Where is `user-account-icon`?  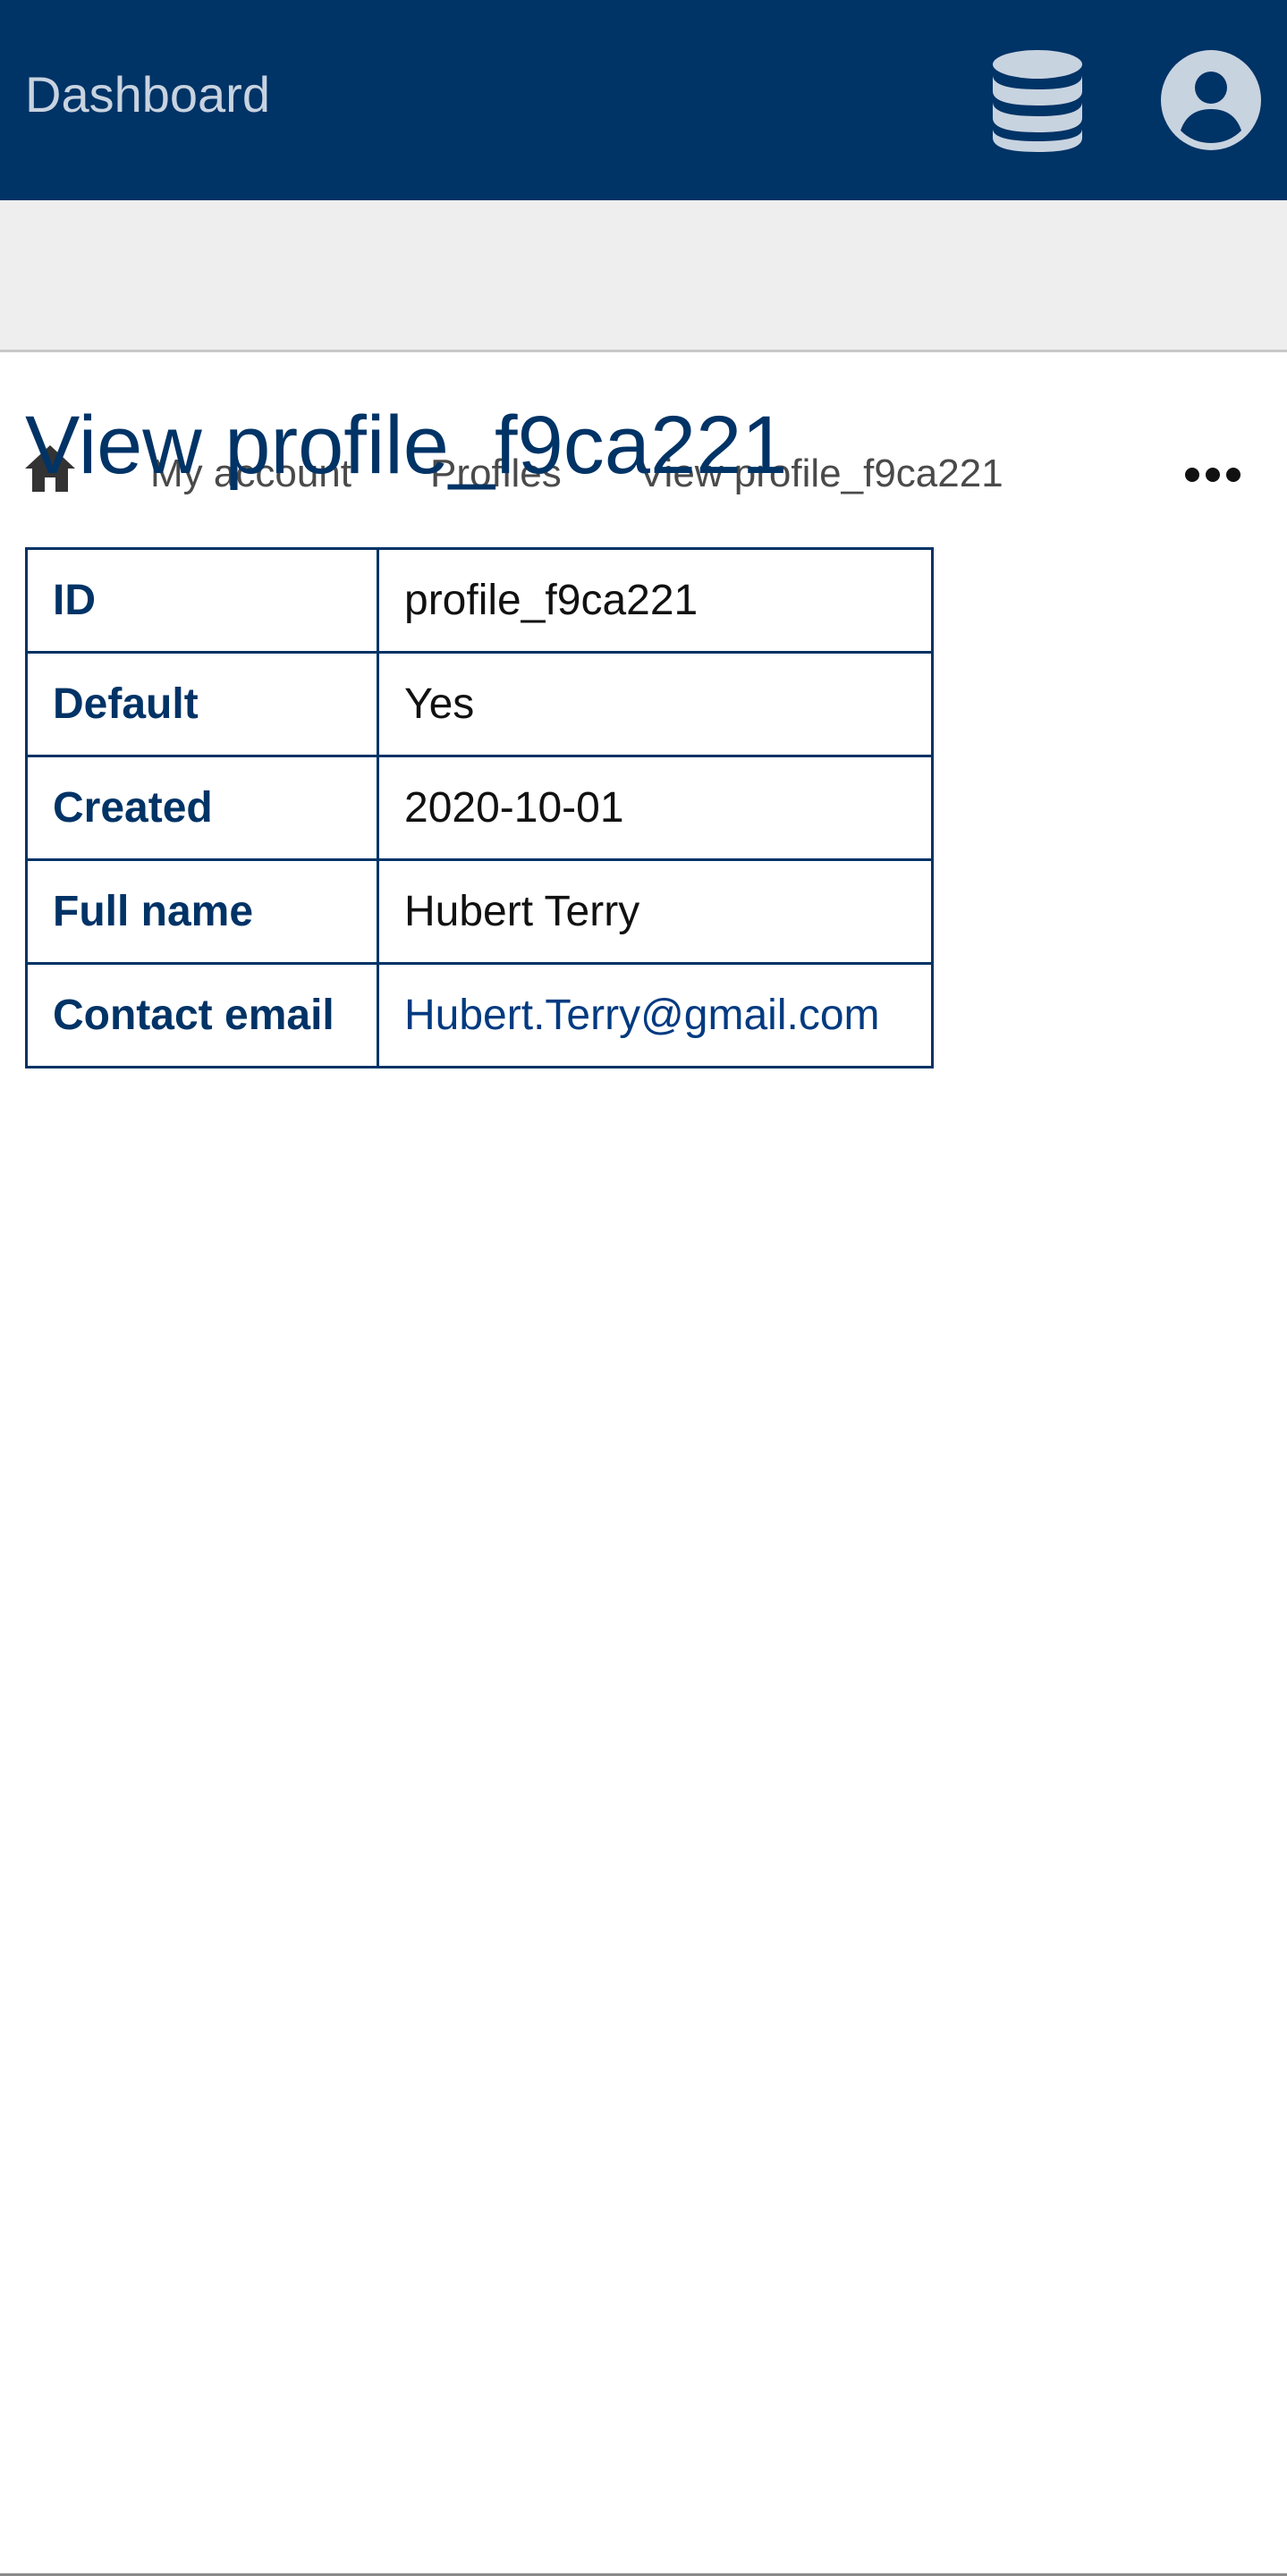
user-account-icon is located at coordinates (1211, 100).